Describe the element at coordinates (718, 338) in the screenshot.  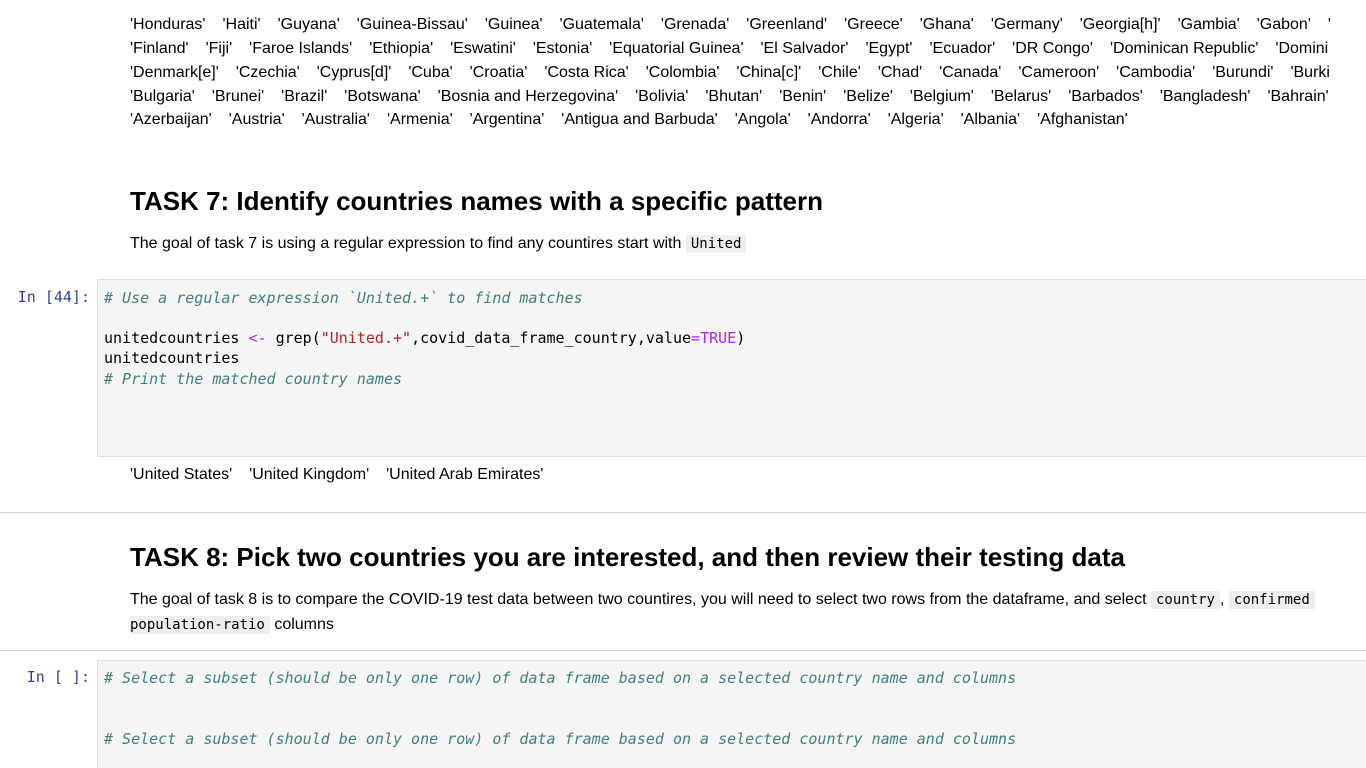
I see `code-token-true: TRUE` at that location.